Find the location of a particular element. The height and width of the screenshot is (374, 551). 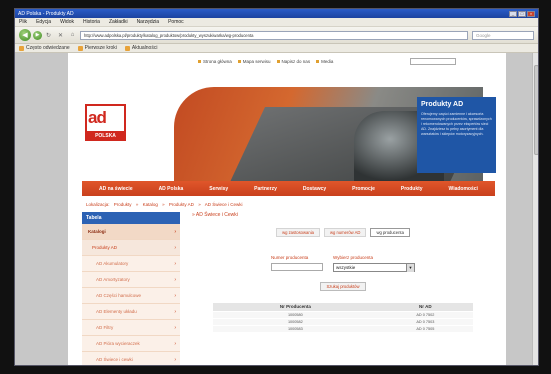

menu-help: Pomoc is located at coordinates (176, 22).